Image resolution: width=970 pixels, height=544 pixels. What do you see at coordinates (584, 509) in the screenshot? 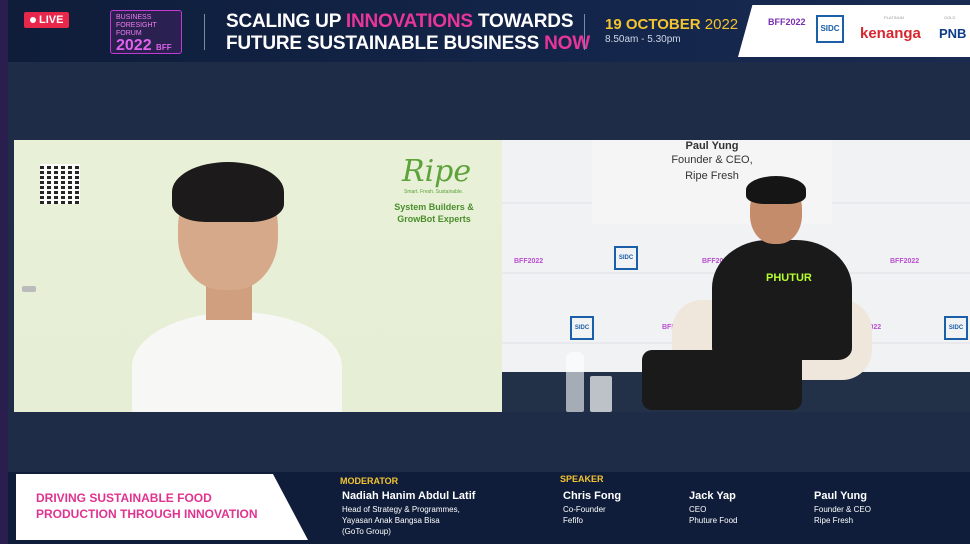
I see `speaker-role: Co-Founder` at bounding box center [584, 509].